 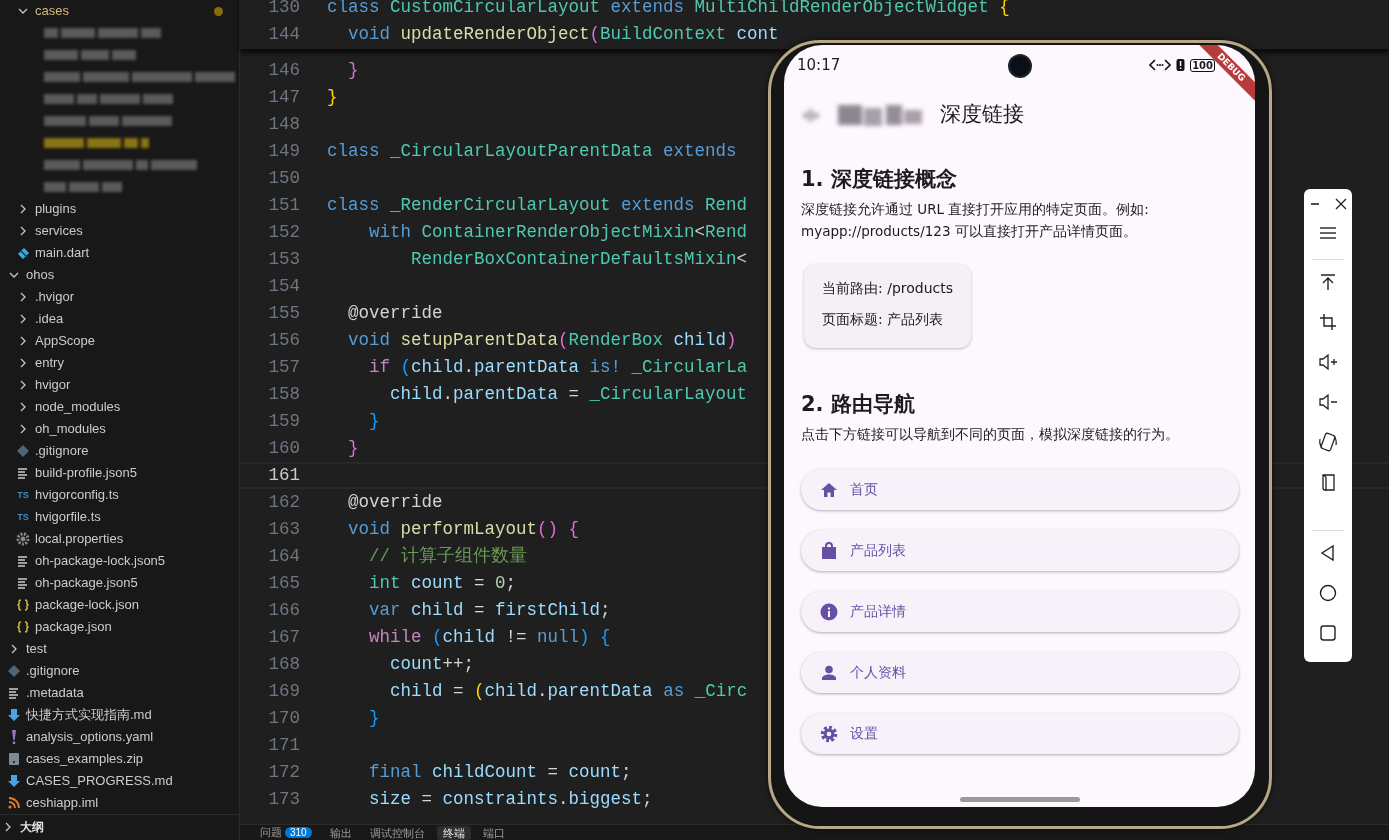 I want to click on line-number: 155, so click(x=283, y=314).